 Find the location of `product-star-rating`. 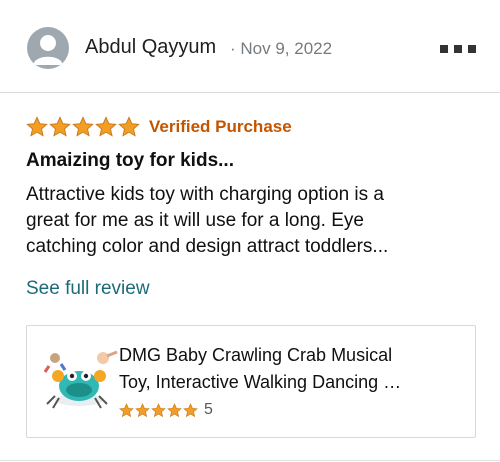

product-star-rating is located at coordinates (158, 410).